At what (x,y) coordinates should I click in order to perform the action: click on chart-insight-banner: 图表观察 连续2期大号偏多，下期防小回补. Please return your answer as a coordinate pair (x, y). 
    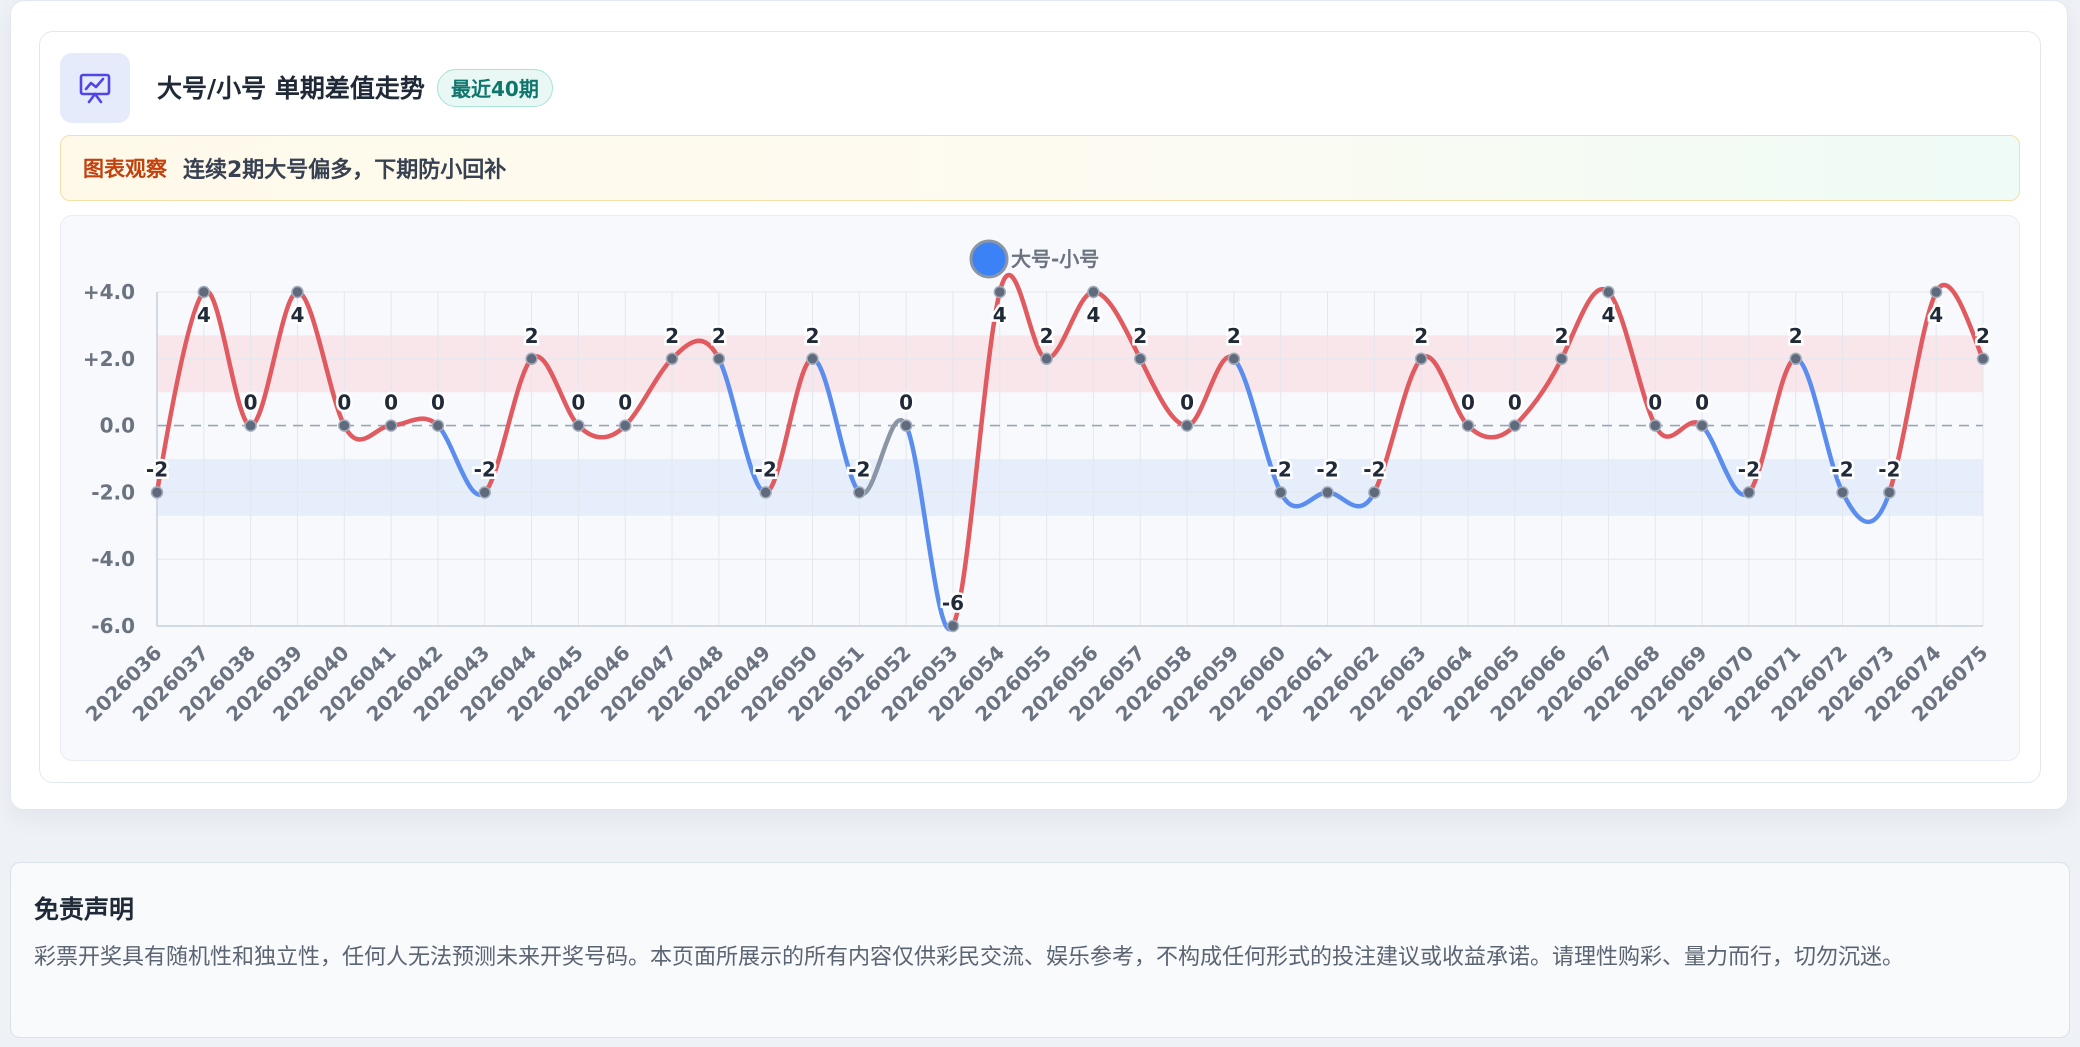
    Looking at the image, I should click on (1040, 168).